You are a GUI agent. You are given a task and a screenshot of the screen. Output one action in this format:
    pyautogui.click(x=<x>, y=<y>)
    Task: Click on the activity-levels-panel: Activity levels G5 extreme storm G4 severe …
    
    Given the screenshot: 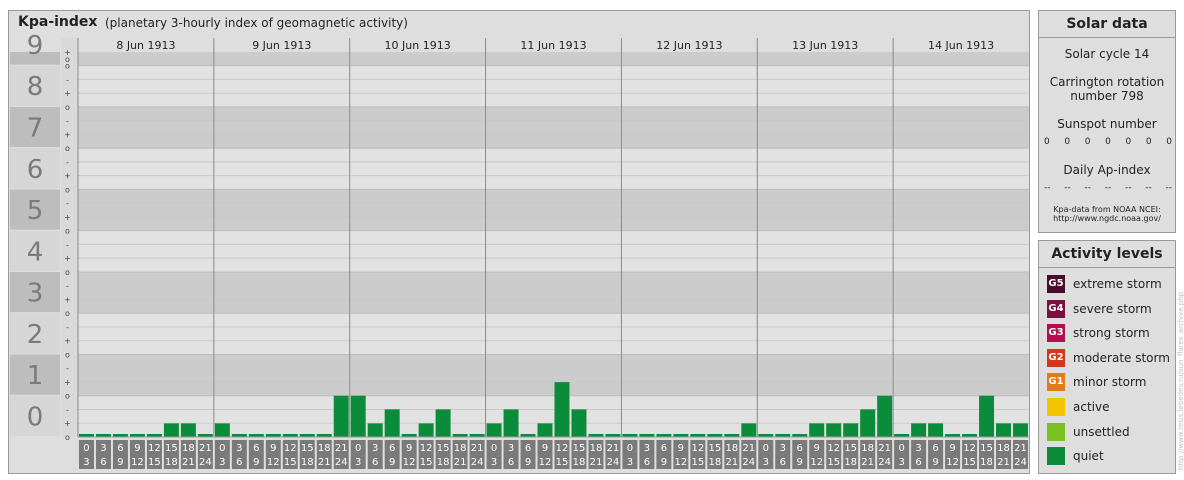 What is the action you would take?
    pyautogui.click(x=1107, y=357)
    